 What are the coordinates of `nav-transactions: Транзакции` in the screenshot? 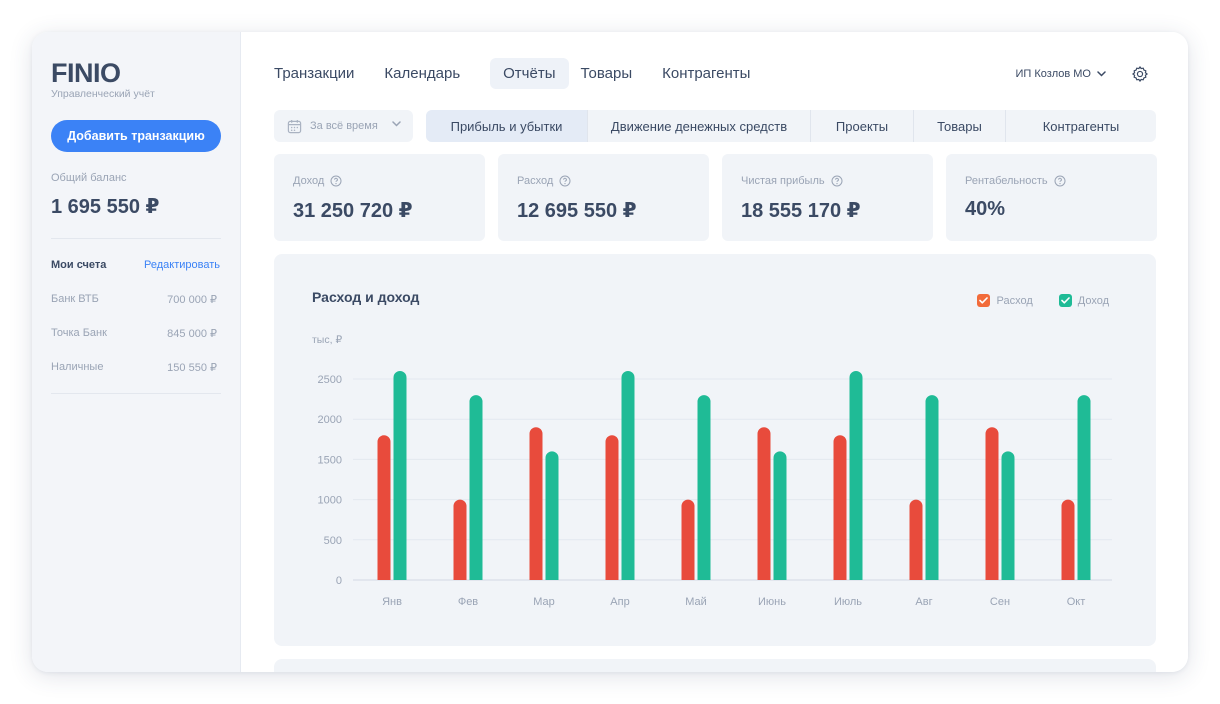 It's located at (314, 73).